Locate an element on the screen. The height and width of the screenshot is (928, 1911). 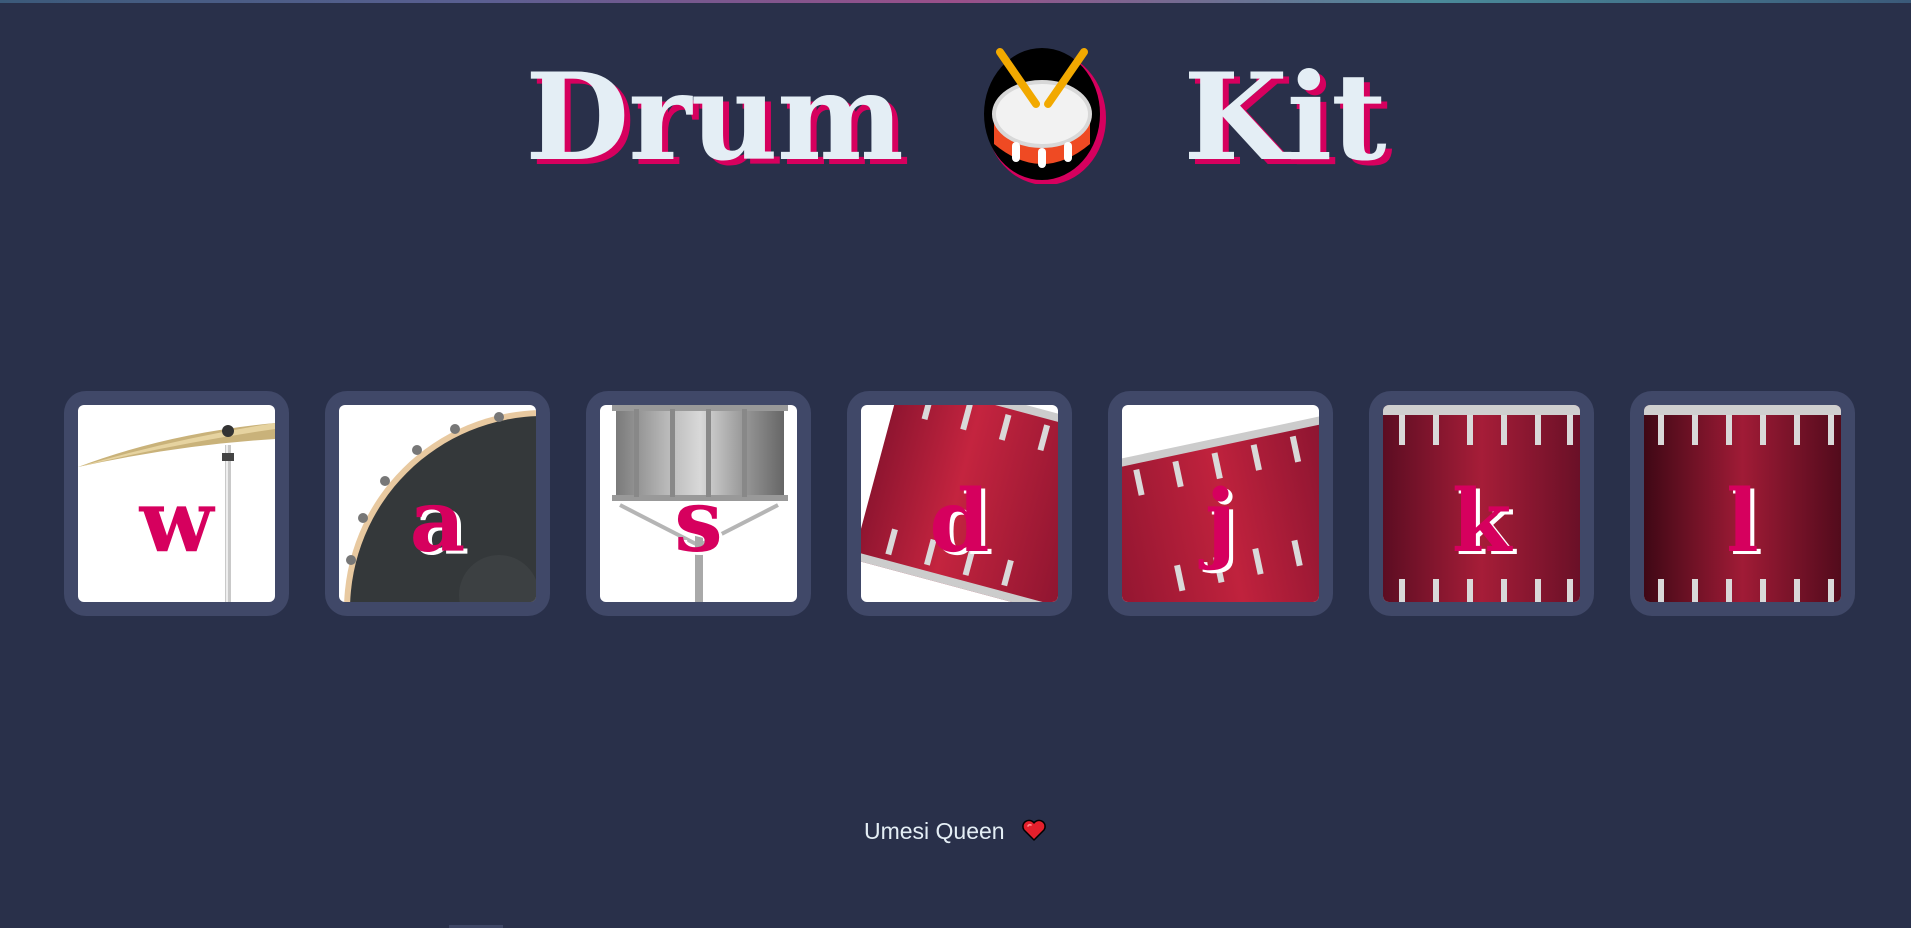
drum-emoji-icon is located at coordinates (1044, 114).